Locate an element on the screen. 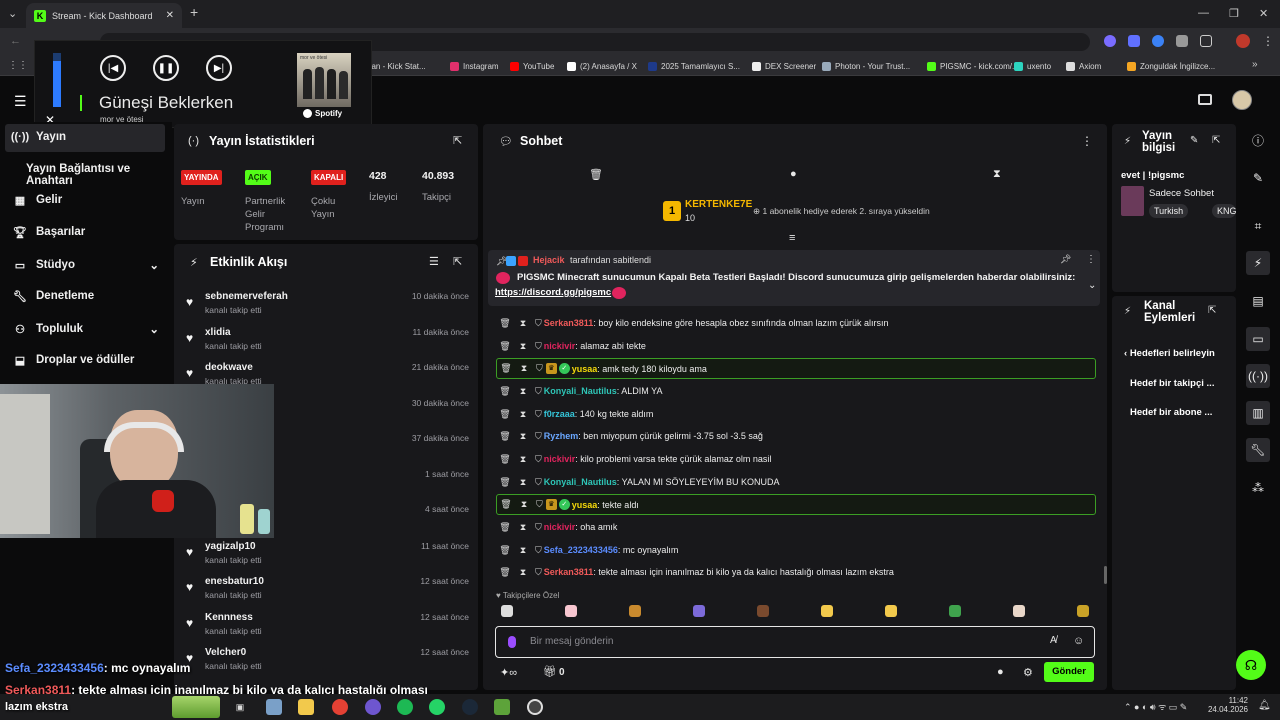 The height and width of the screenshot is (720, 1280). event-username: deokwave is located at coordinates (229, 367).